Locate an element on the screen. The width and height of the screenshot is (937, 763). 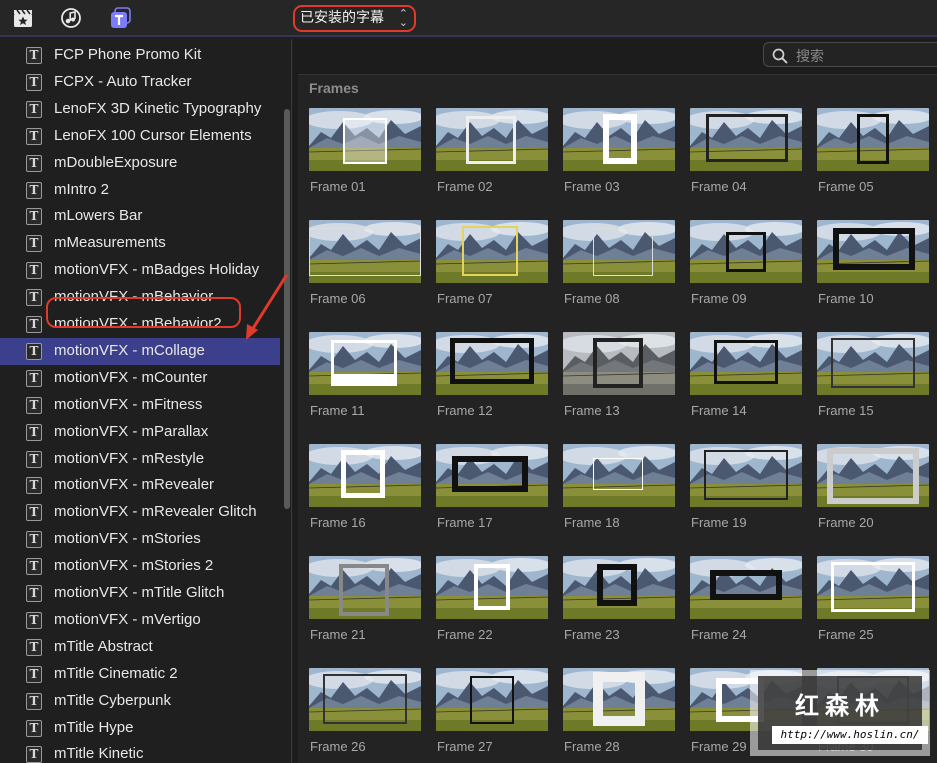
frame-tile: Frame 25 is located at coordinates (873, 606).